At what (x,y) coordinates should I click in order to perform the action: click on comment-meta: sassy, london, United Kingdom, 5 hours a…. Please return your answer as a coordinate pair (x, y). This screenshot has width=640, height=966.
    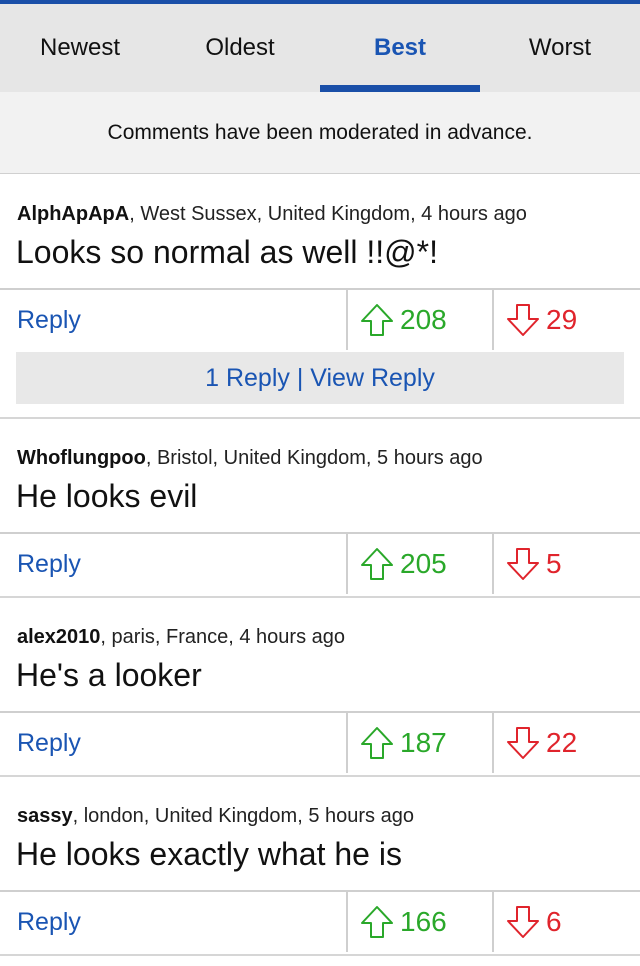
    Looking at the image, I should click on (215, 816).